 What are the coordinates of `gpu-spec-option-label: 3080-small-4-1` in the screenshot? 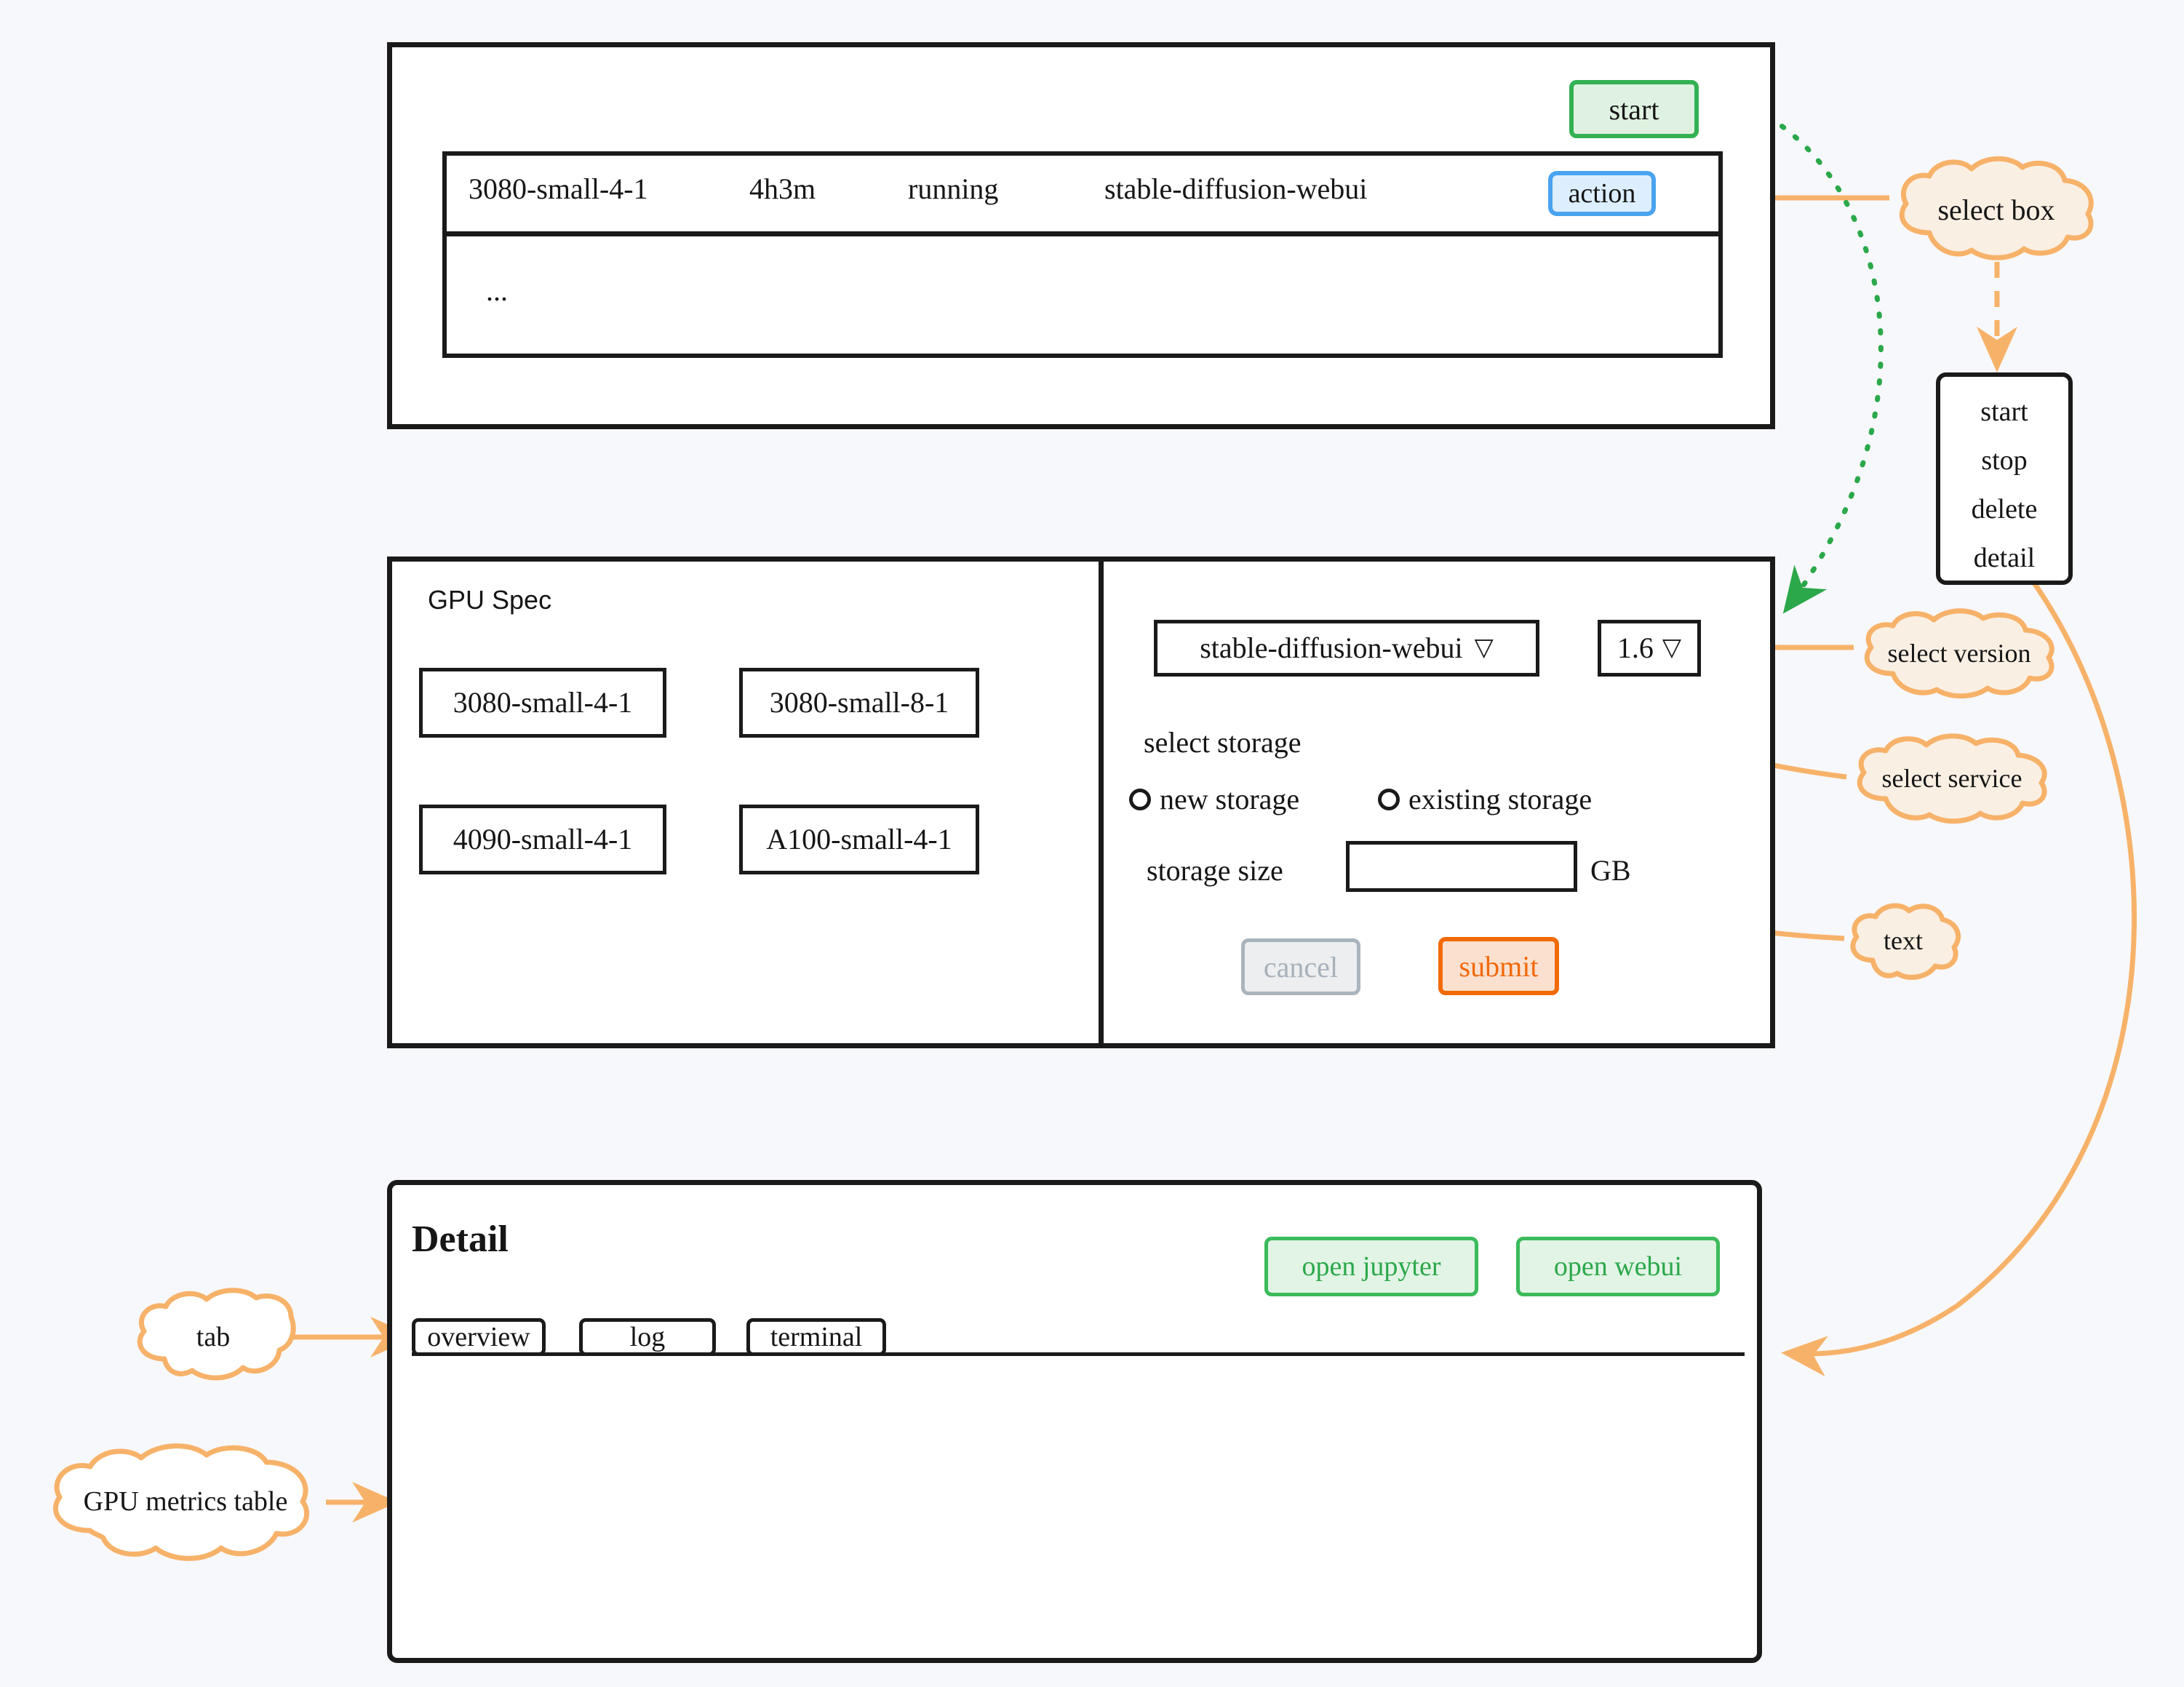 It's located at (543, 702).